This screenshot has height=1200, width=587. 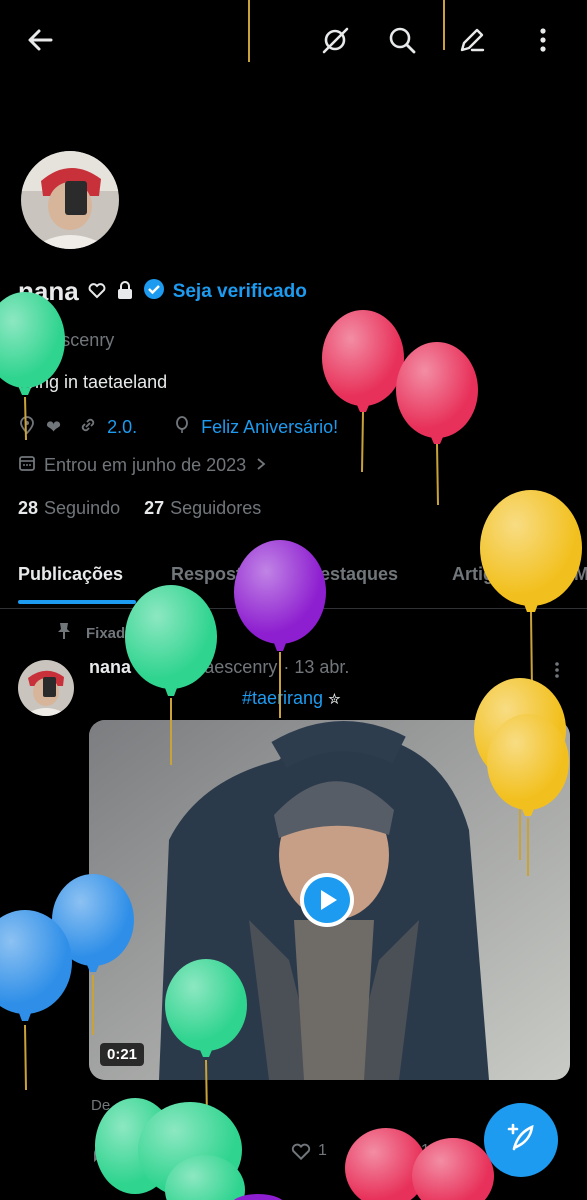 I want to click on location-pin-icon, so click(x=27, y=427).